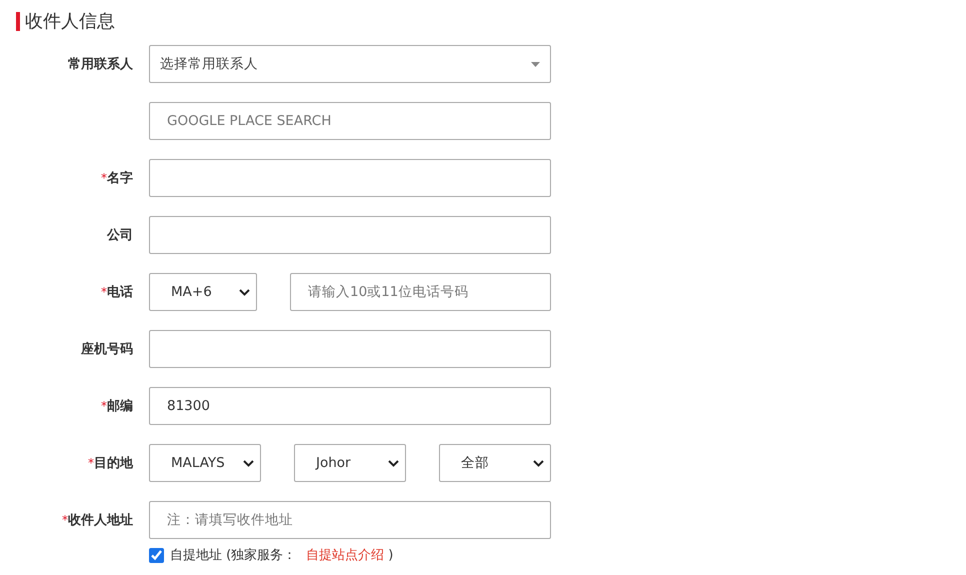 Image resolution: width=966 pixels, height=575 pixels. Describe the element at coordinates (120, 235) in the screenshot. I see `field-label: 公司` at that location.